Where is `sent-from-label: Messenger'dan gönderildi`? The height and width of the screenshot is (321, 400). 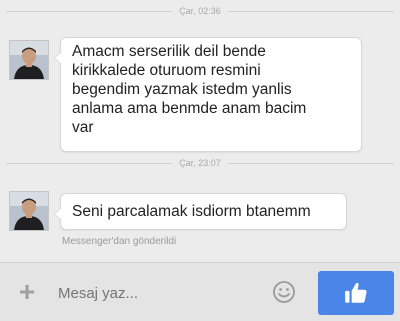 sent-from-label: Messenger'dan gönderildi is located at coordinates (119, 241).